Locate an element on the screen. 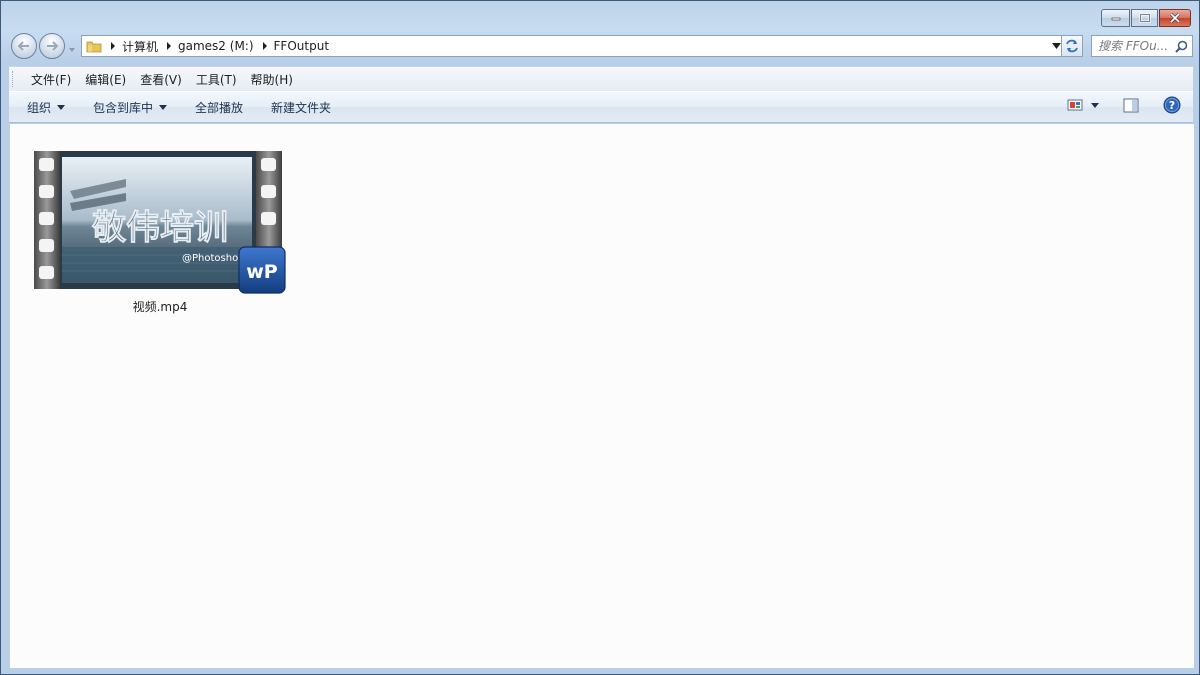 The width and height of the screenshot is (1200, 675). minimize-icon is located at coordinates (1115, 19).